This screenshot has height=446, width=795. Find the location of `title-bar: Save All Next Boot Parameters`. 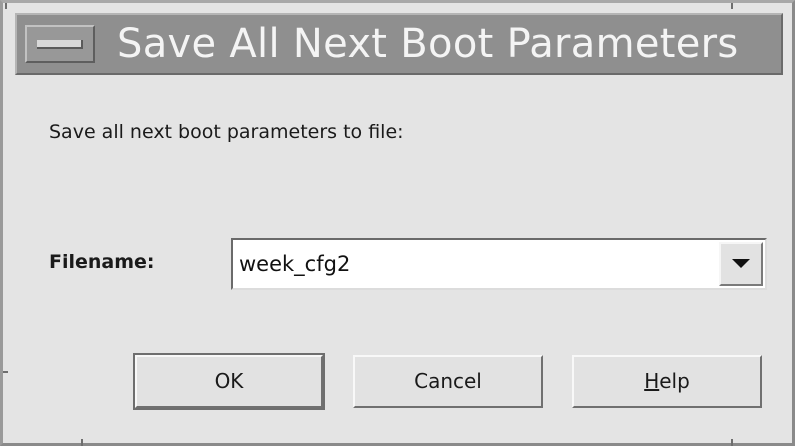

title-bar: Save All Next Boot Parameters is located at coordinates (399, 44).